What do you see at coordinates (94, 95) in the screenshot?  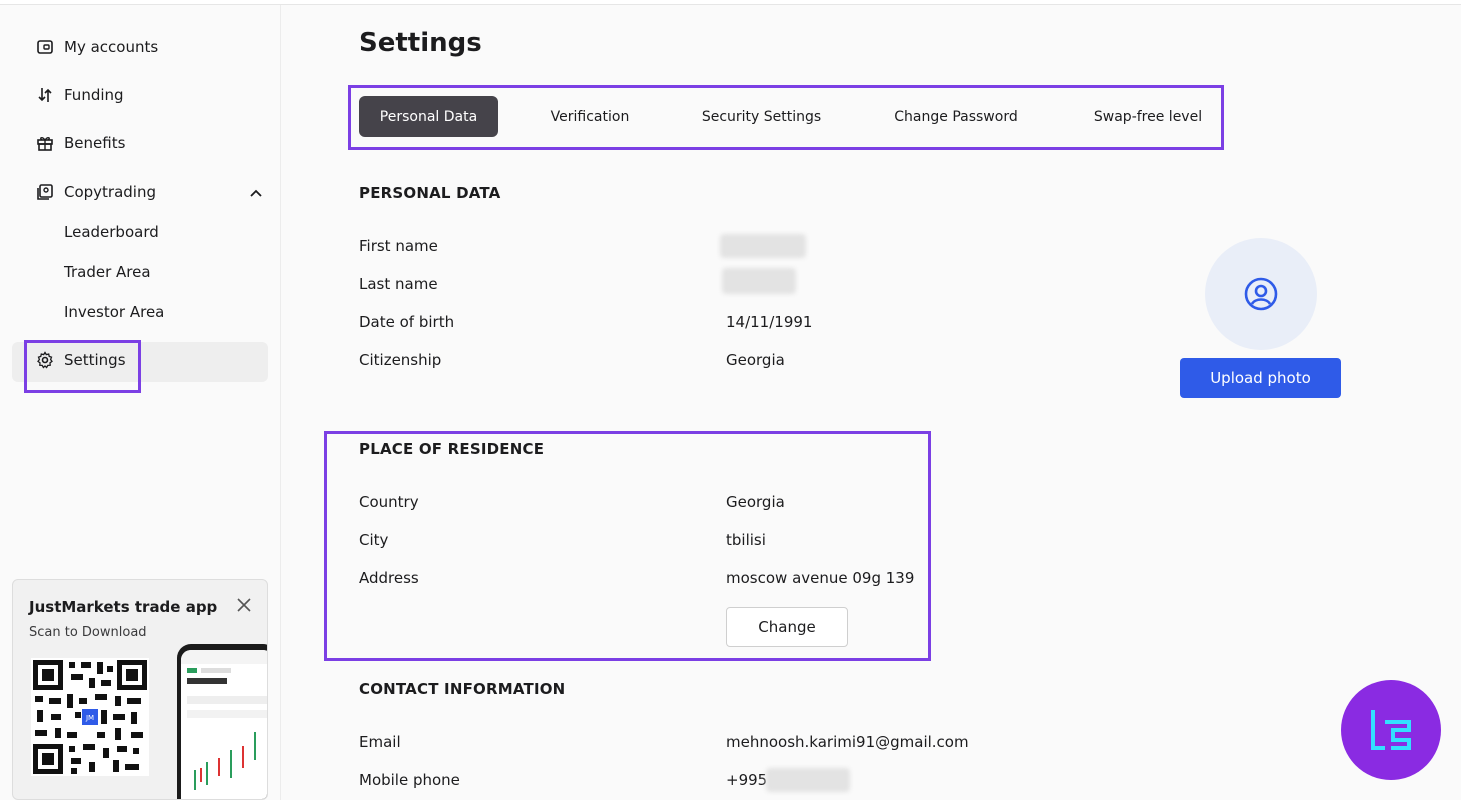 I see `sidebar-item-label: Funding` at bounding box center [94, 95].